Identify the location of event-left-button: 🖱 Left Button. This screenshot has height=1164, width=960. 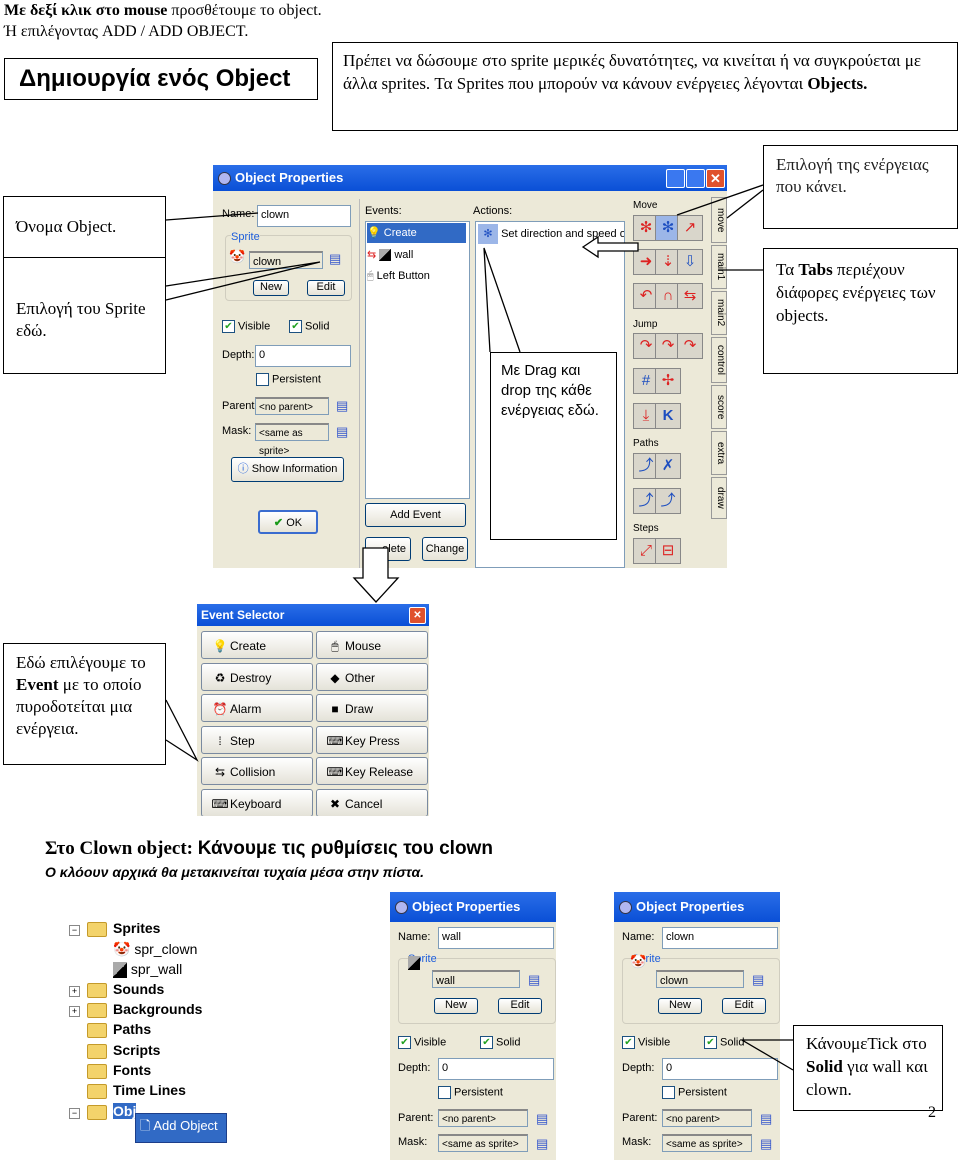
(398, 276).